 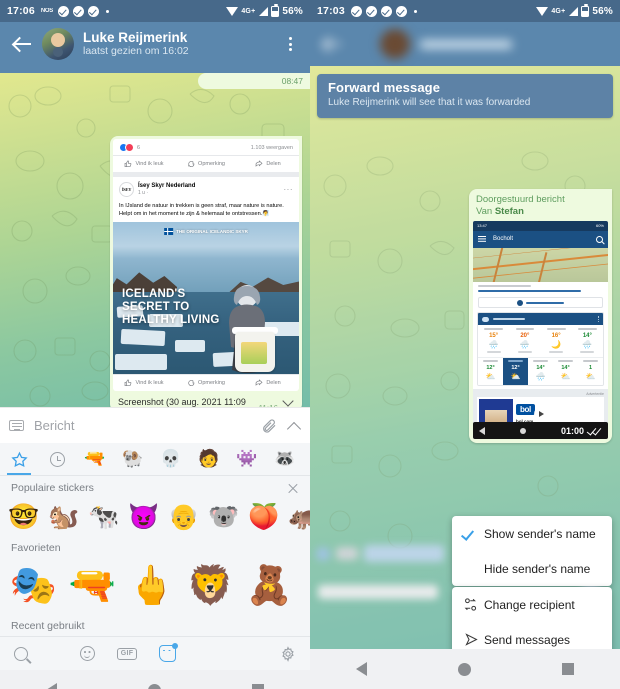 What do you see at coordinates (532, 604) in the screenshot?
I see `menu-item-change-recipient: Change recipient` at bounding box center [532, 604].